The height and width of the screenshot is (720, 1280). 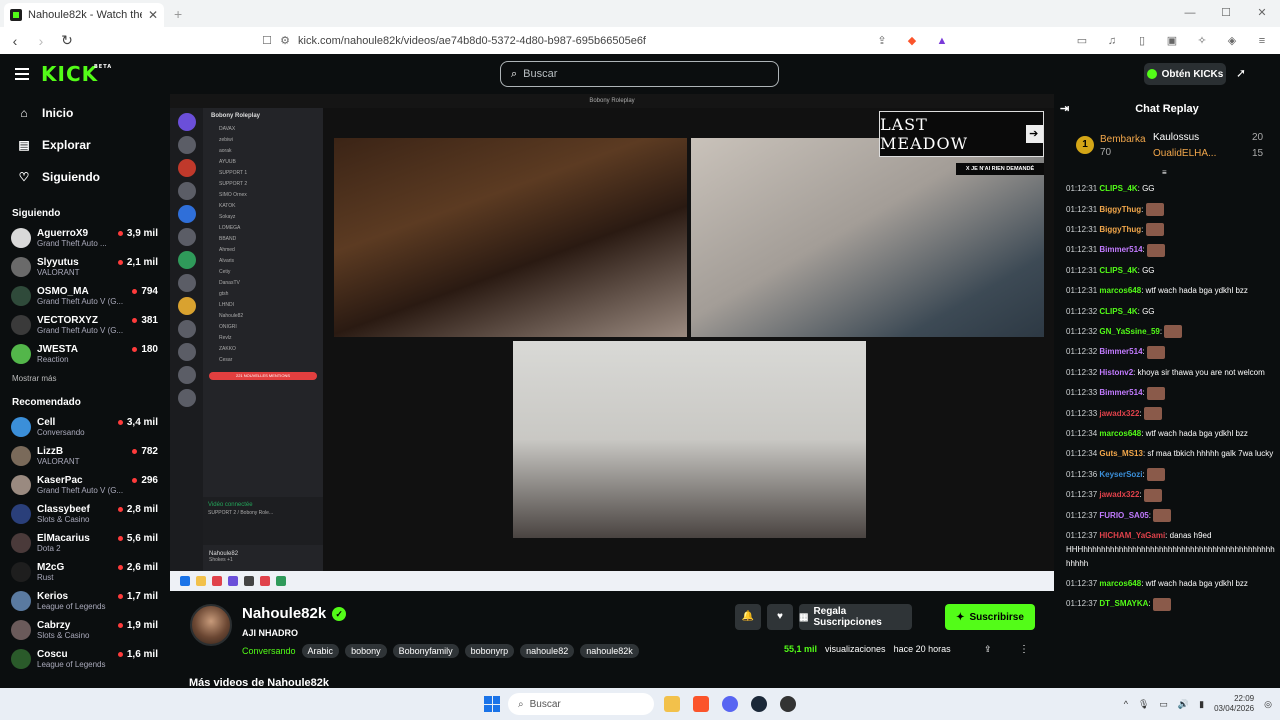 I want to click on new-tab-icon: +, so click(x=178, y=14).